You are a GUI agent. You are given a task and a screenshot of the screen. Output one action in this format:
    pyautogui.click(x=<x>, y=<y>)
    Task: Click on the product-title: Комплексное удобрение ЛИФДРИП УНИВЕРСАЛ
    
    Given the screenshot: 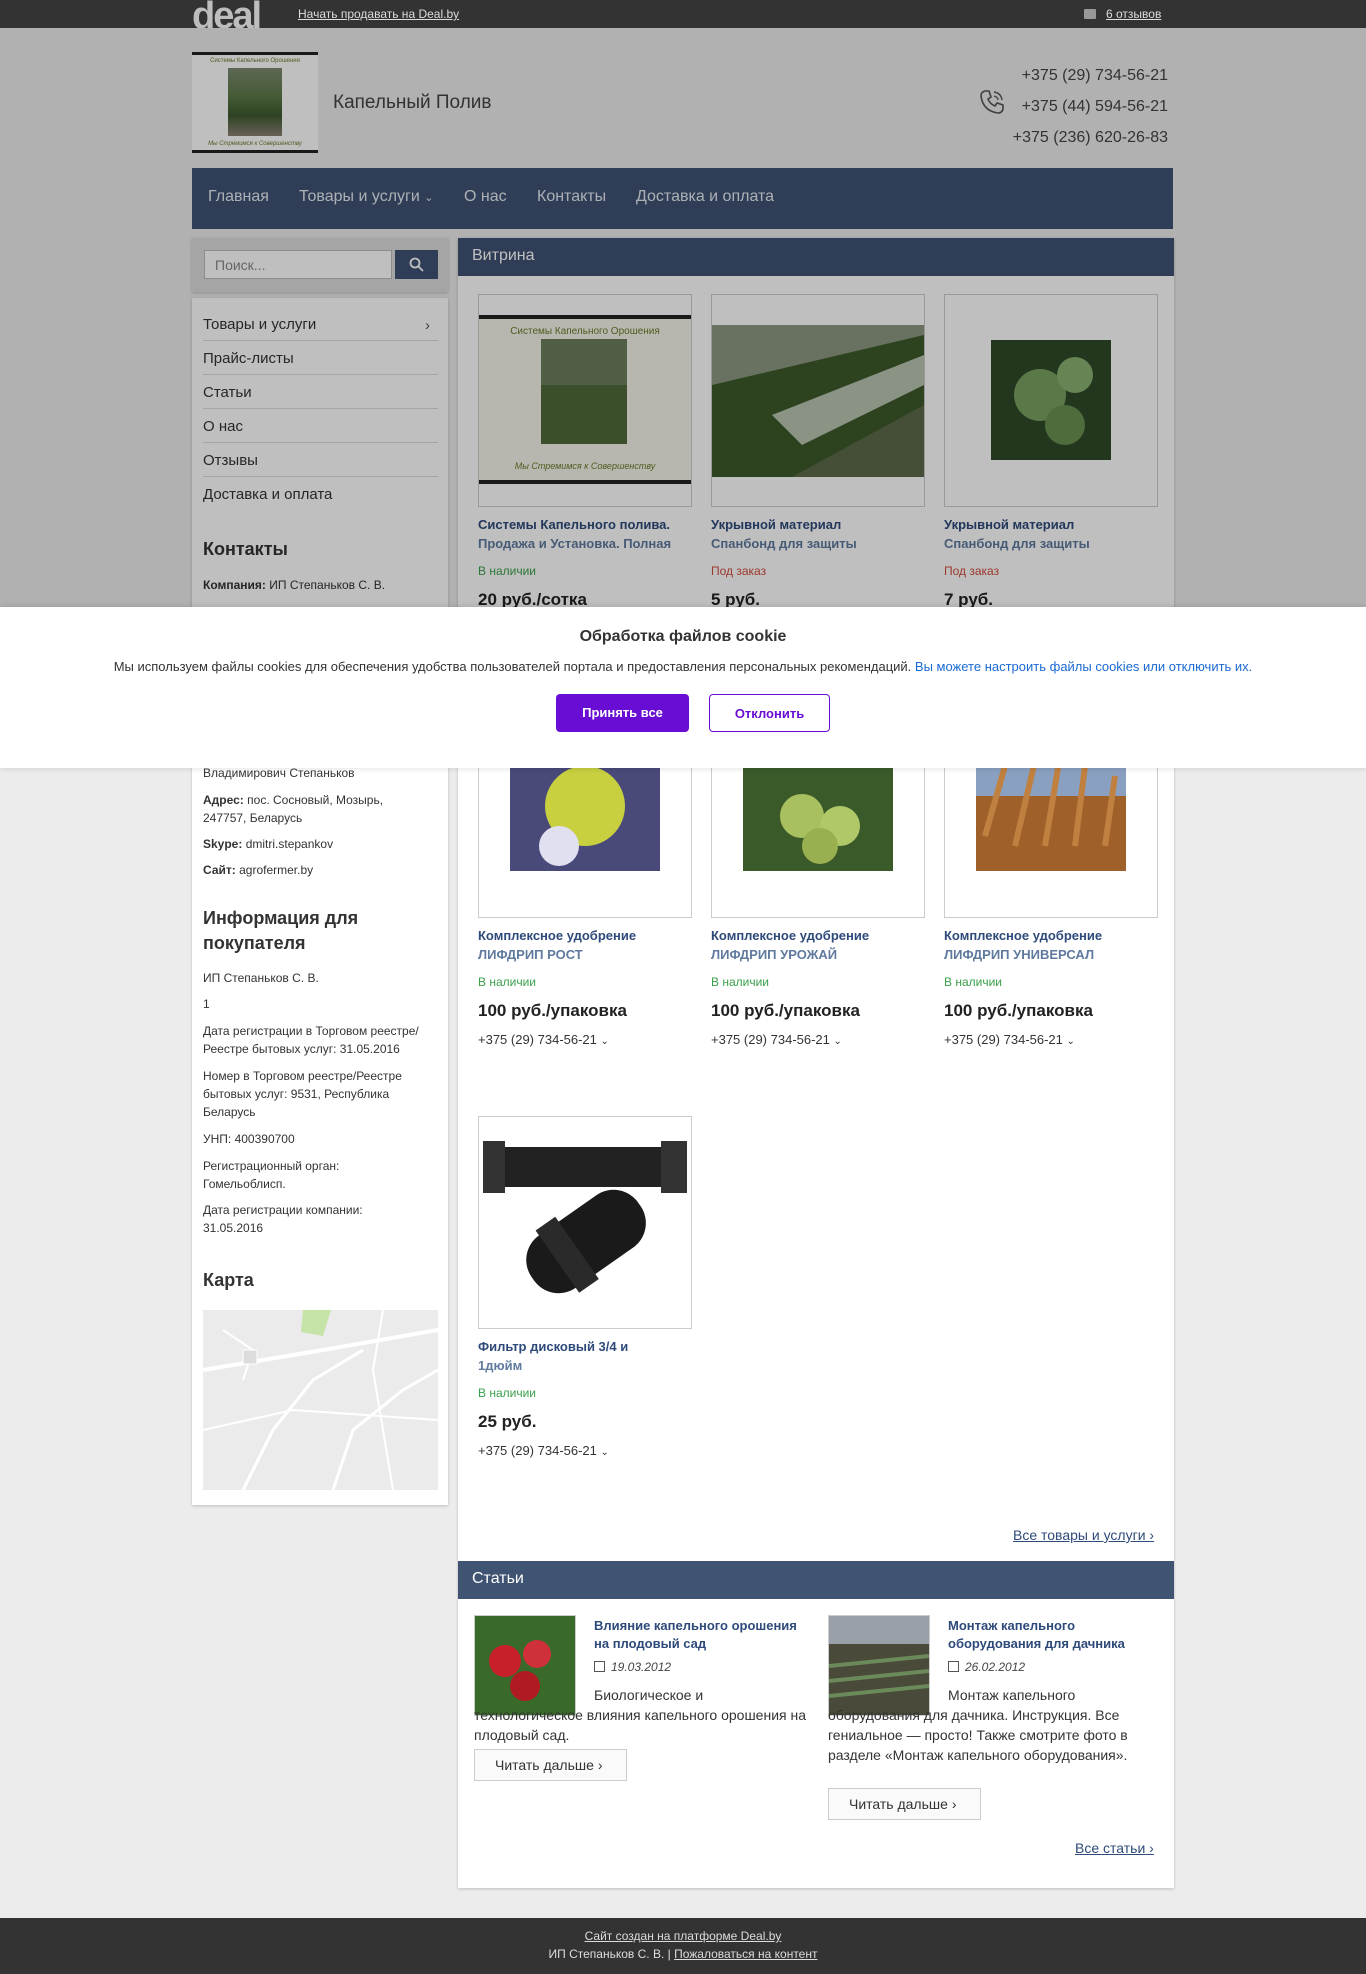 What is the action you would take?
    pyautogui.click(x=1051, y=945)
    